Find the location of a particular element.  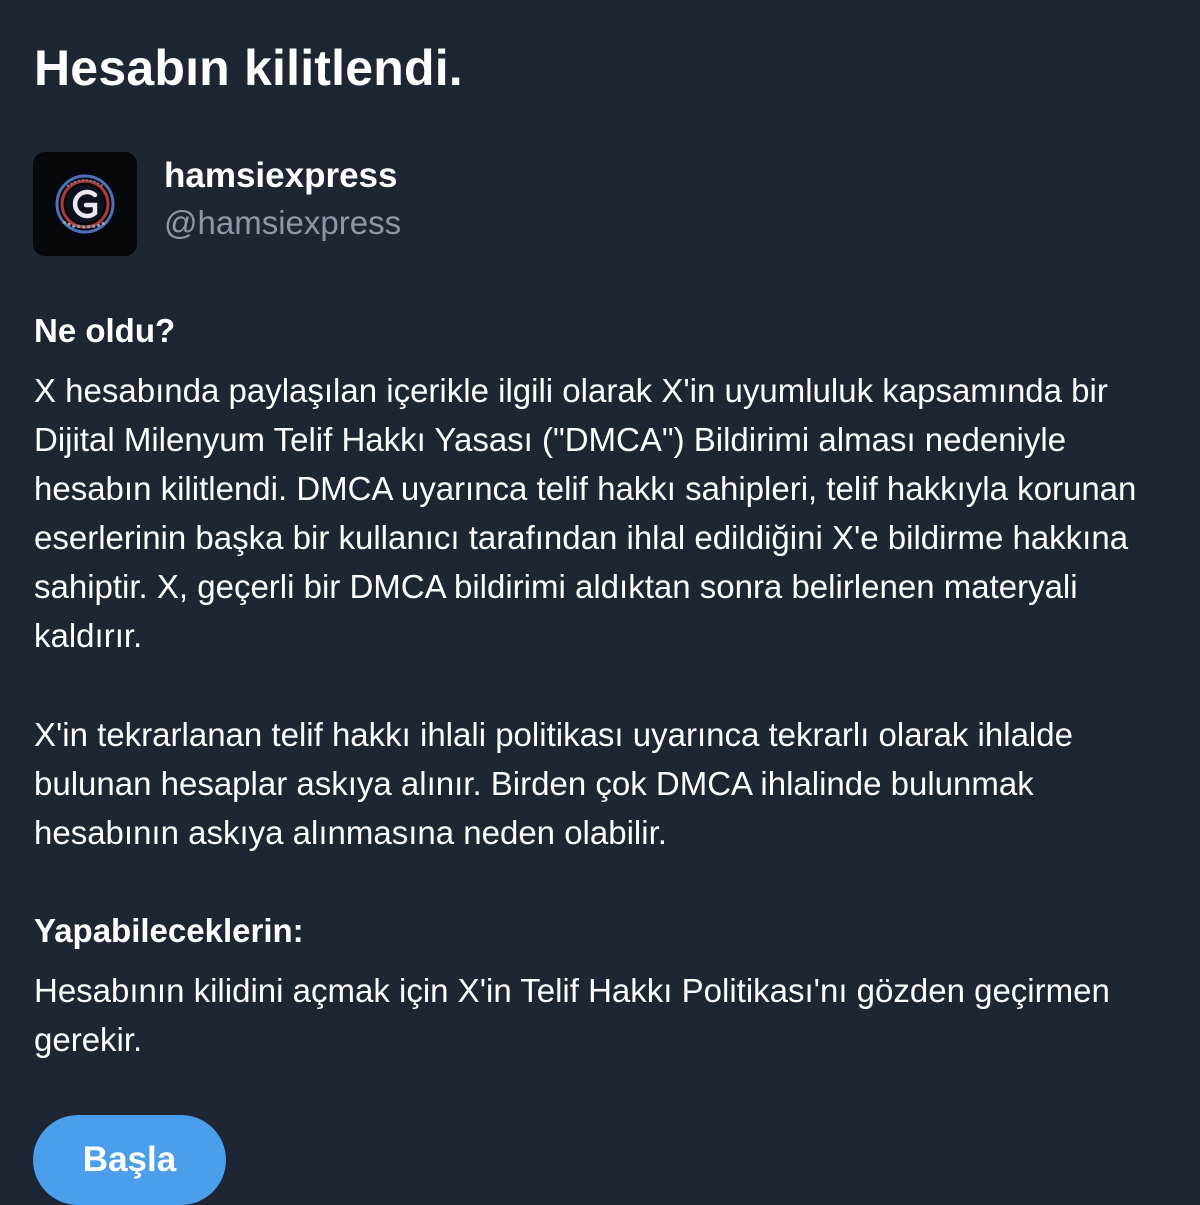

page-title: Hesabın kilitlendi. is located at coordinates (248, 68).